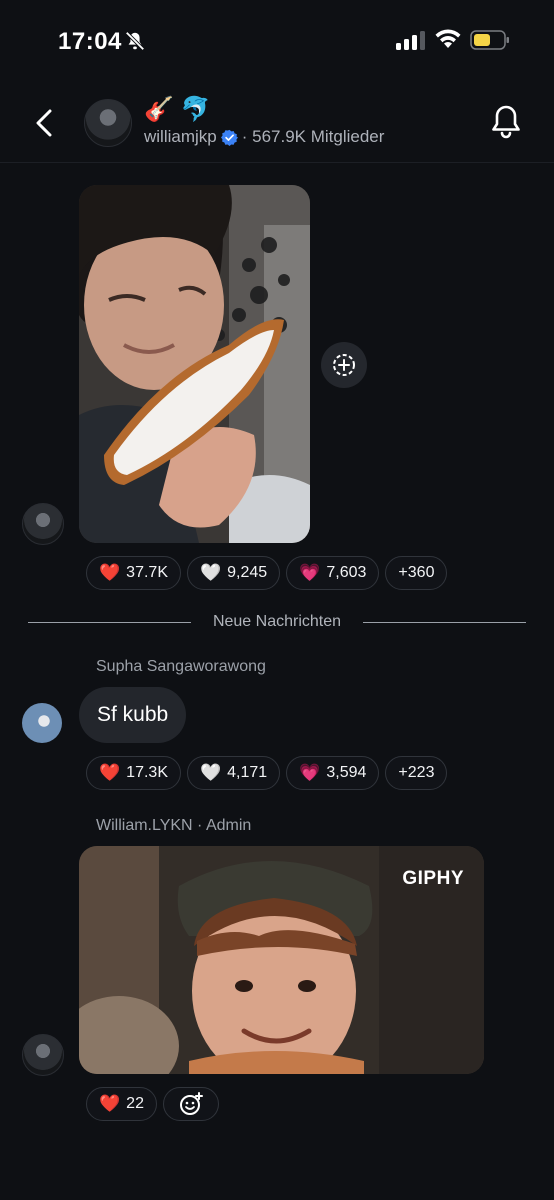 The height and width of the screenshot is (1200, 554). I want to click on user-avatar, so click(42, 723).